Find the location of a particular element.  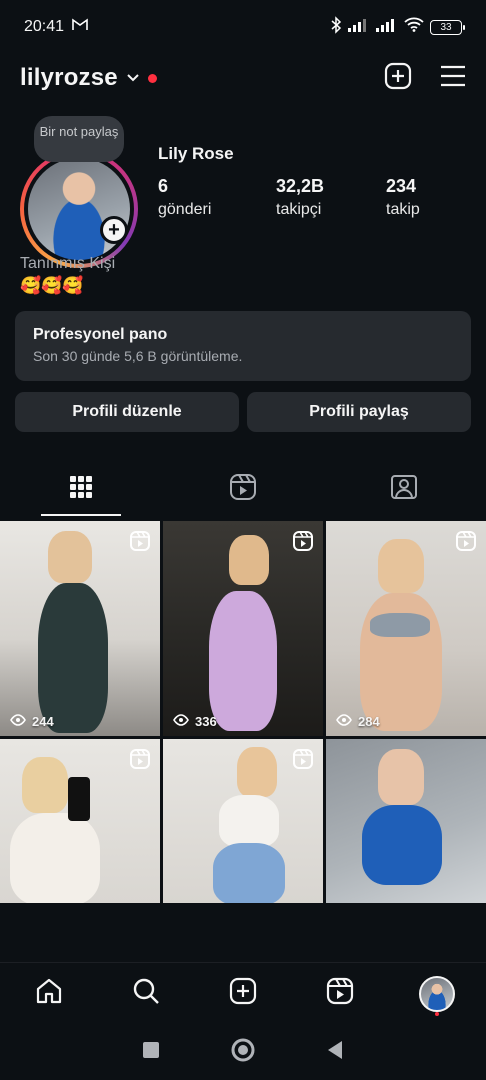

wifi-icon is located at coordinates (414, 27).